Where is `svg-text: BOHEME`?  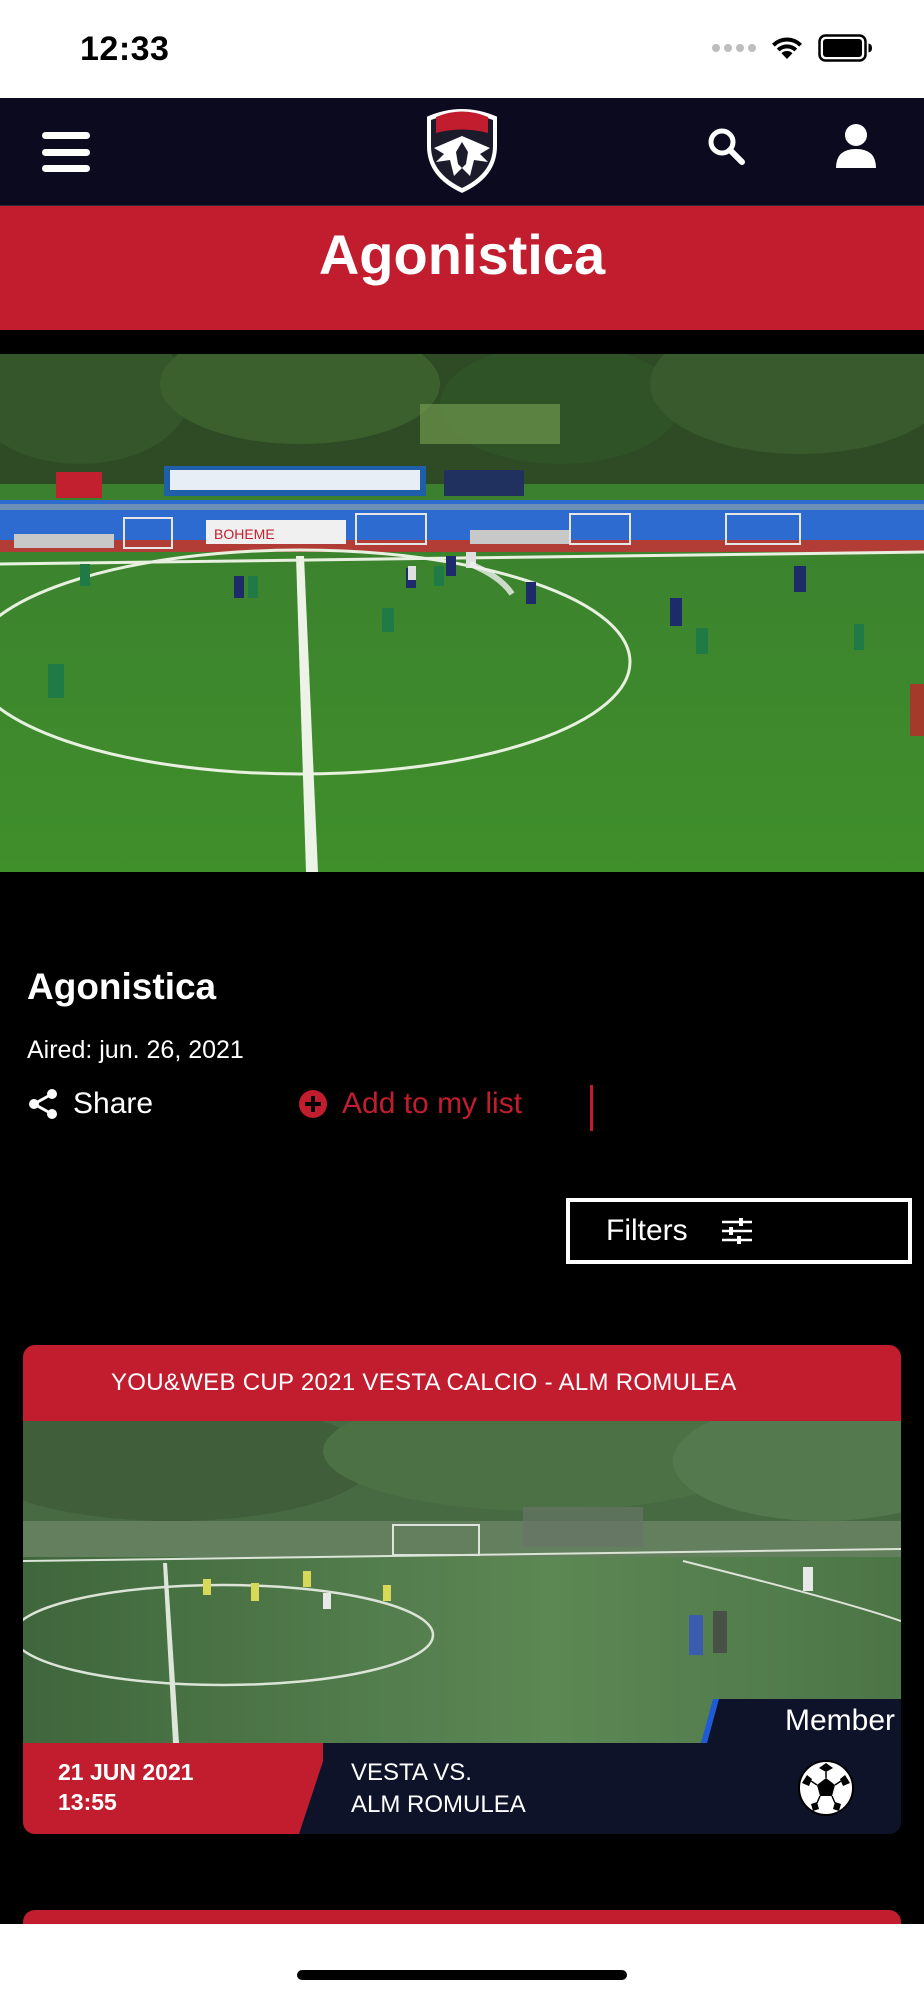 svg-text: BOHEME is located at coordinates (244, 534).